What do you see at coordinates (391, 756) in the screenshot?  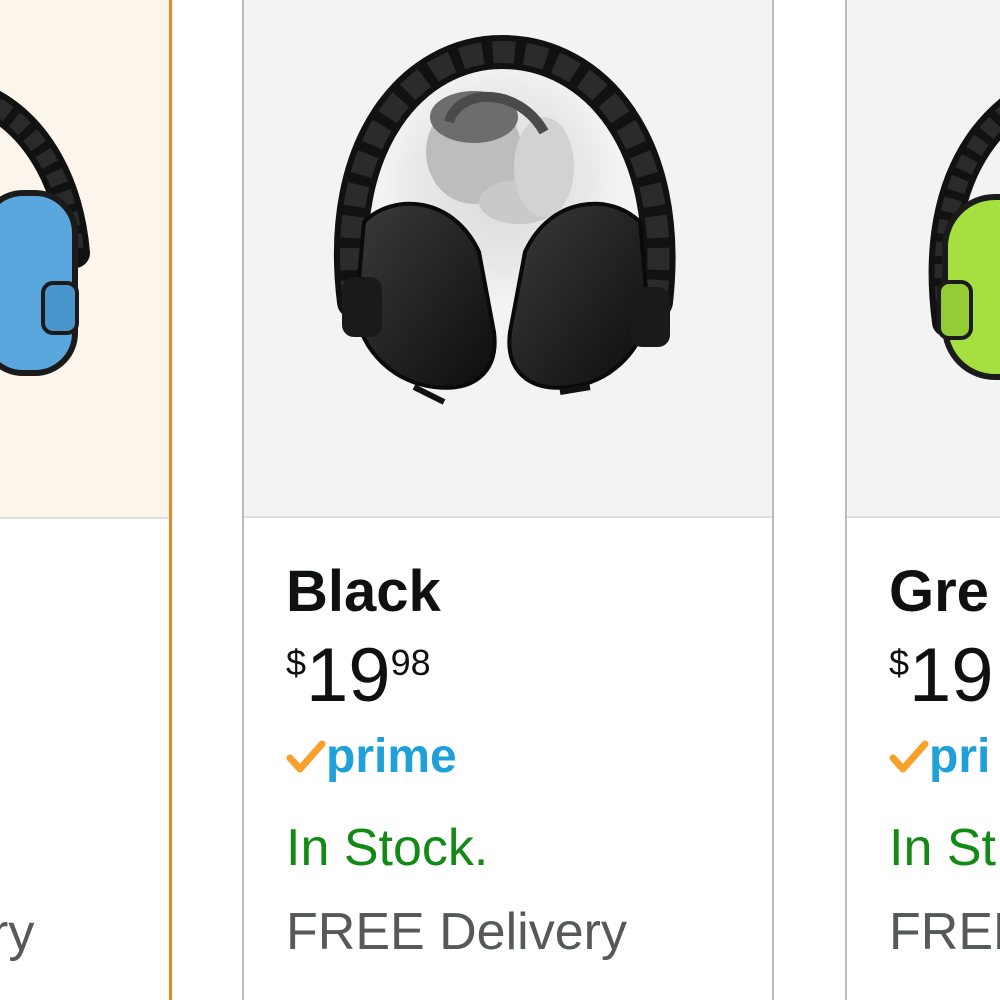 I see `prime-label: prime` at bounding box center [391, 756].